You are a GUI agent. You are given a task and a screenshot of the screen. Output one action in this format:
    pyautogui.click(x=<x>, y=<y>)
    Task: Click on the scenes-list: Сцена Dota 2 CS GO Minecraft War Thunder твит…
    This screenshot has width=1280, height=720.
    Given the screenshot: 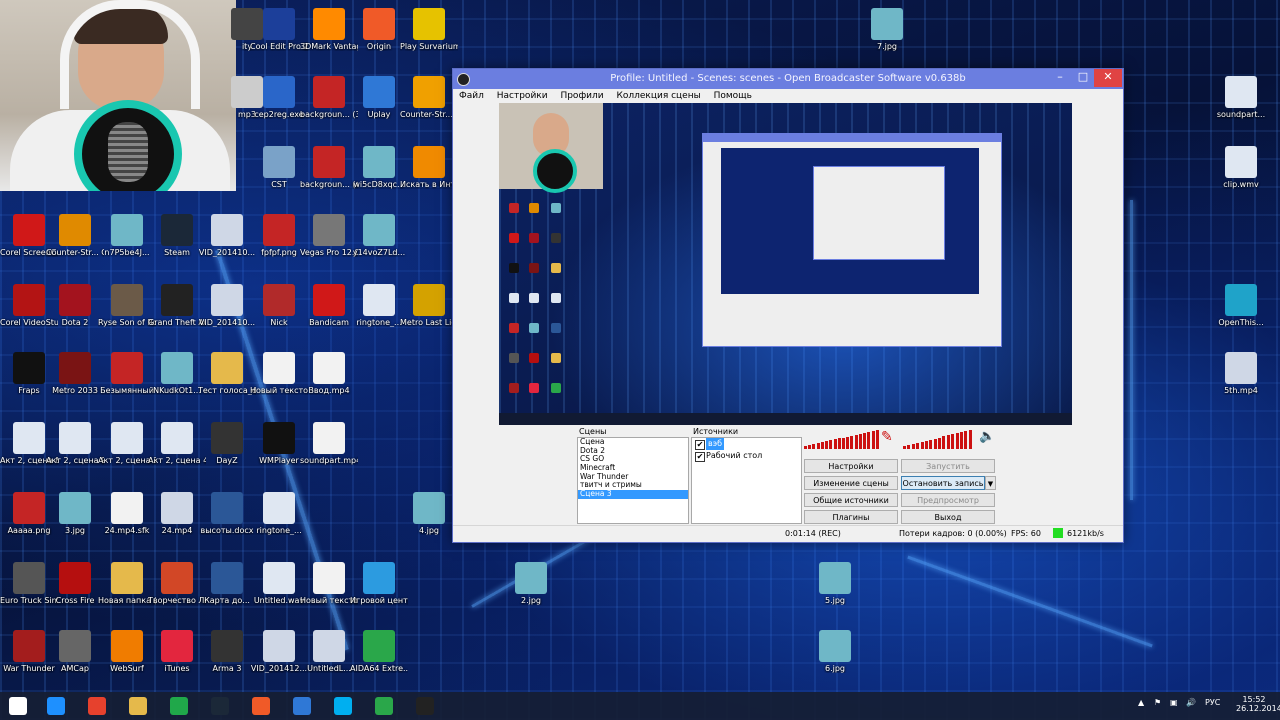 What is the action you would take?
    pyautogui.click(x=633, y=480)
    